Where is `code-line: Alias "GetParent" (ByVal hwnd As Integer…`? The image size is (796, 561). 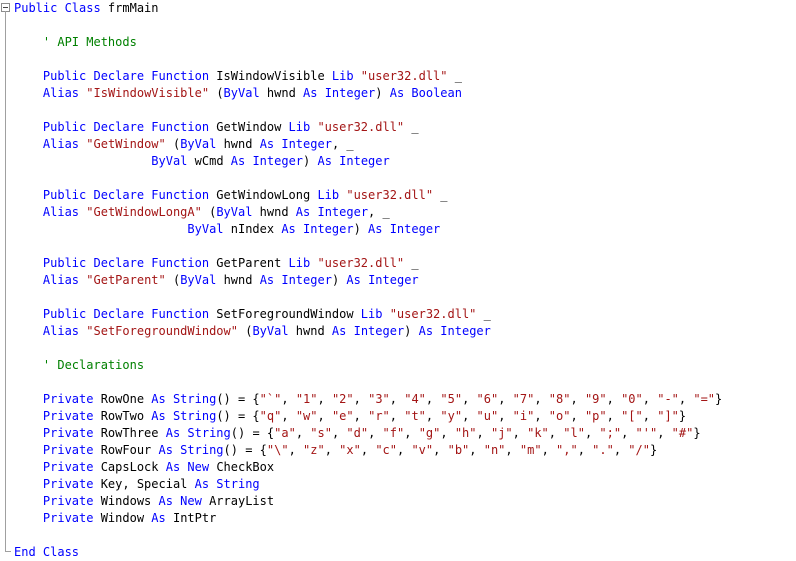 code-line: Alias "GetParent" (ByVal hwnd As Integer… is located at coordinates (216, 280).